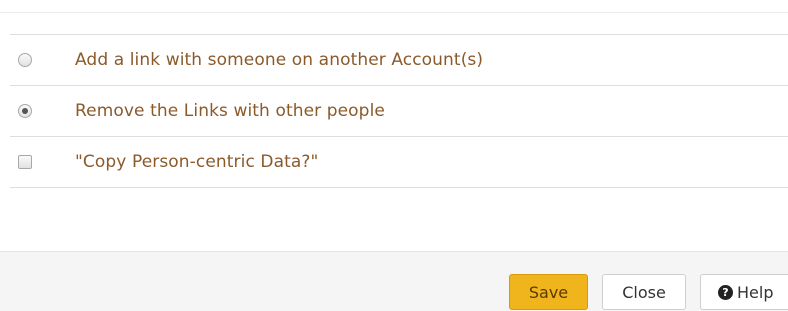 This screenshot has height=311, width=788. What do you see at coordinates (25, 60) in the screenshot?
I see `add-link-radio` at bounding box center [25, 60].